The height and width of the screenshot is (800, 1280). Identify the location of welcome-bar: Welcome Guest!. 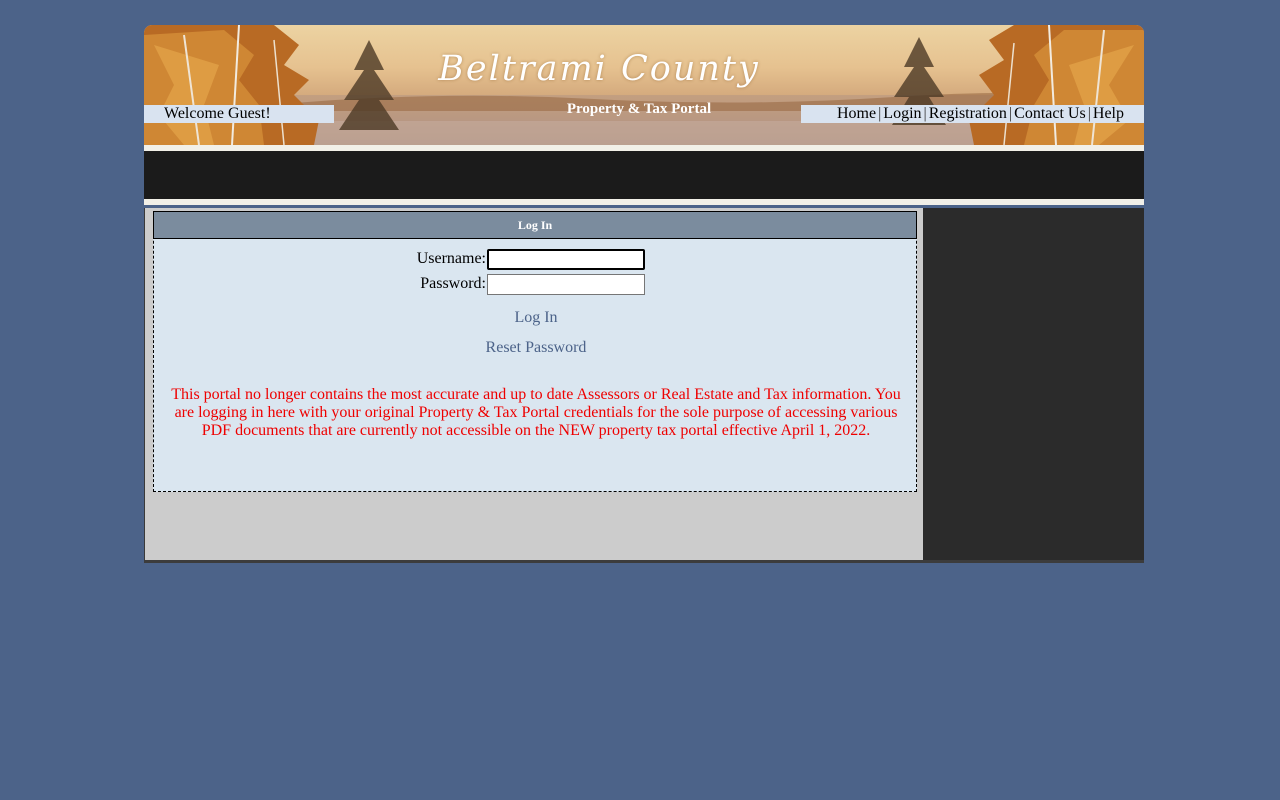
(239, 114).